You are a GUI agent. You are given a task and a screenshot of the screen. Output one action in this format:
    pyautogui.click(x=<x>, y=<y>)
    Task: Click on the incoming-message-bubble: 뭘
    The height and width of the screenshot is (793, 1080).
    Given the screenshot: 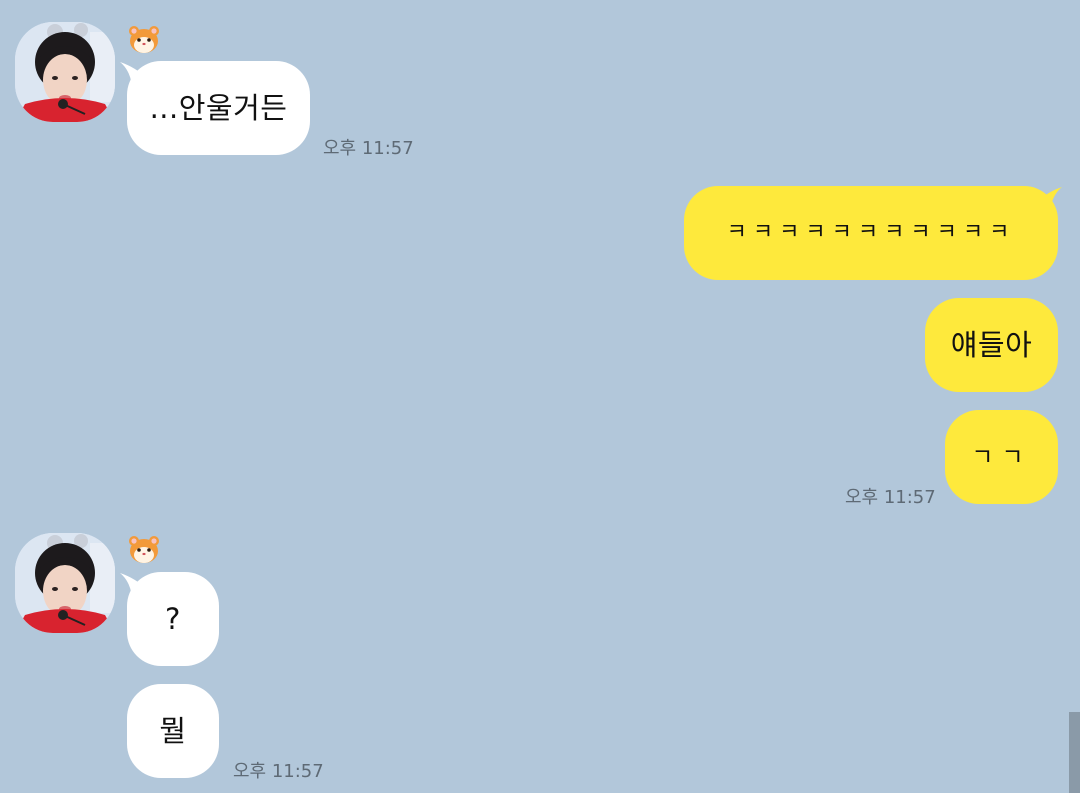 What is the action you would take?
    pyautogui.click(x=173, y=731)
    